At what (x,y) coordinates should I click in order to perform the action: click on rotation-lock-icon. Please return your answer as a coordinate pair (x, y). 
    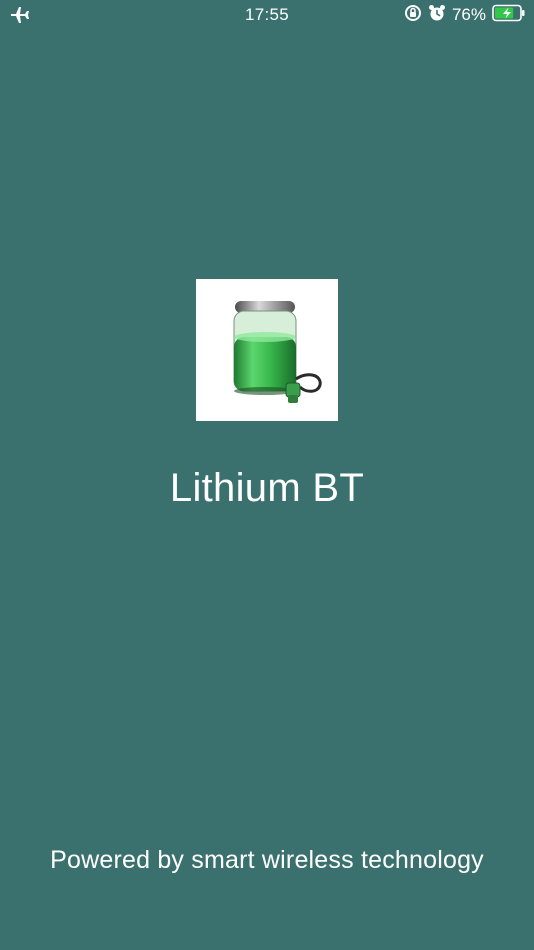
    Looking at the image, I should click on (413, 15).